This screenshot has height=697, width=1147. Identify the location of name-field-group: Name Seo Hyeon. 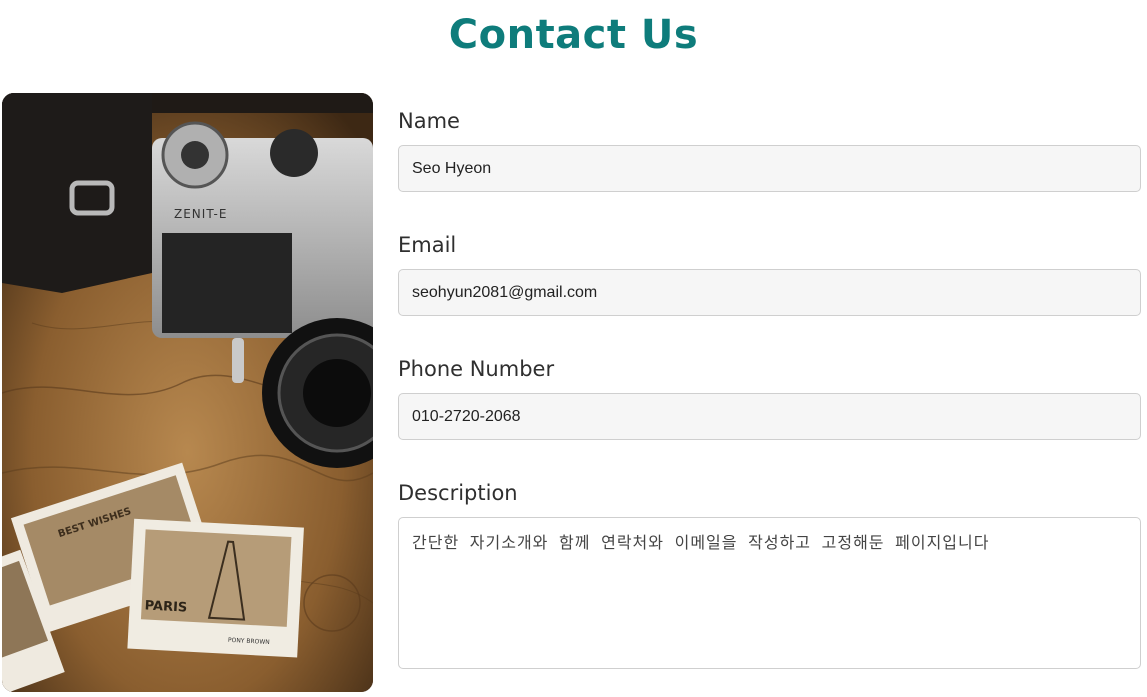
(769, 148).